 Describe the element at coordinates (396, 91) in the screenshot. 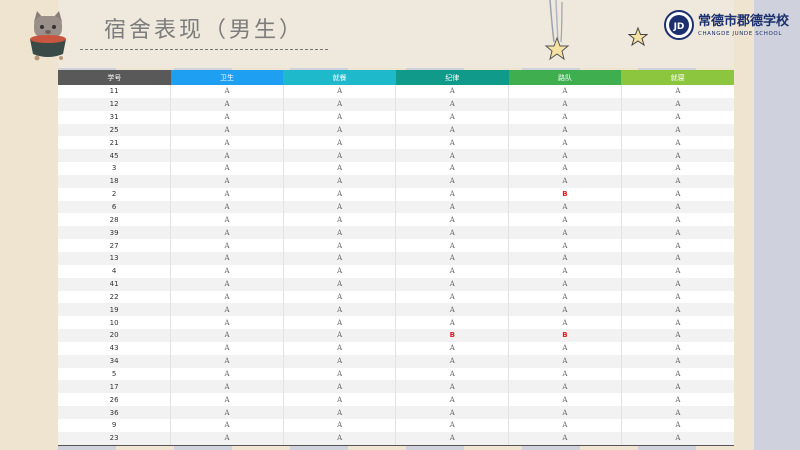

I see `table-row: 11 A A A A A` at that location.